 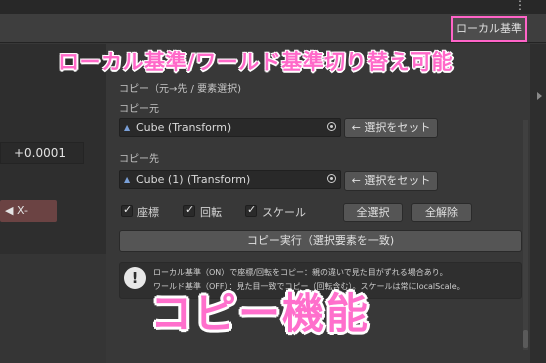 What do you see at coordinates (525, 235) in the screenshot?
I see `vertical-scrollbar` at bounding box center [525, 235].